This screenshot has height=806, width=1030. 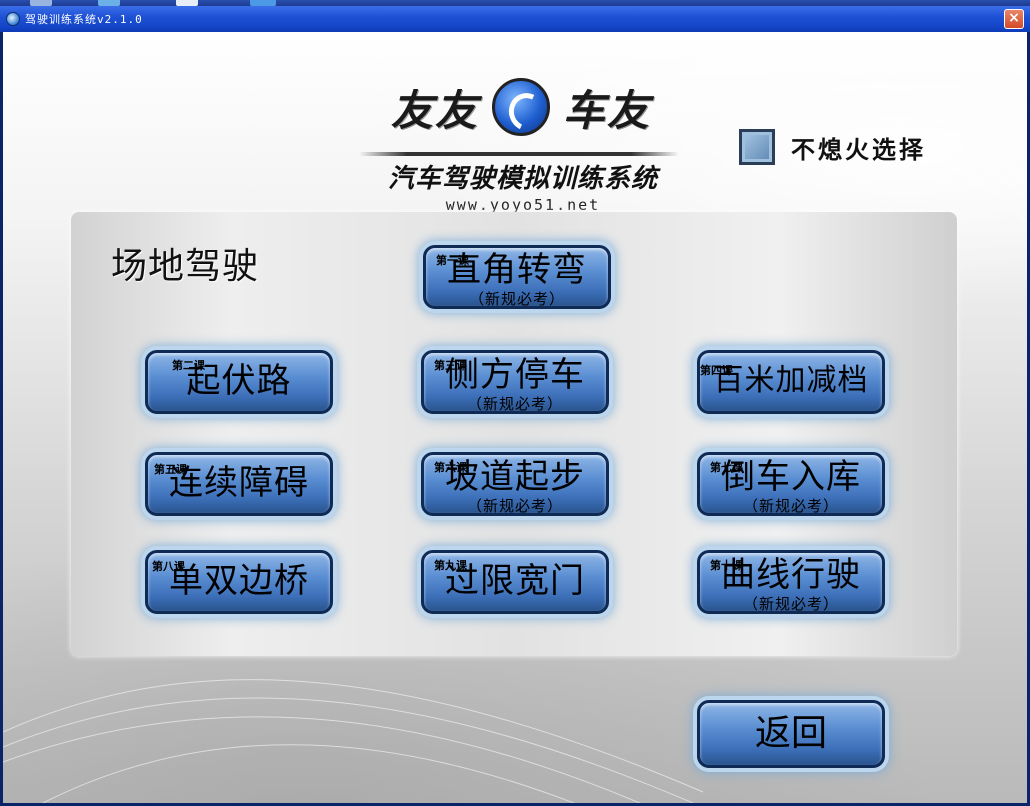 I want to click on no-stall-option: 不熄火选择, so click(x=832, y=147).